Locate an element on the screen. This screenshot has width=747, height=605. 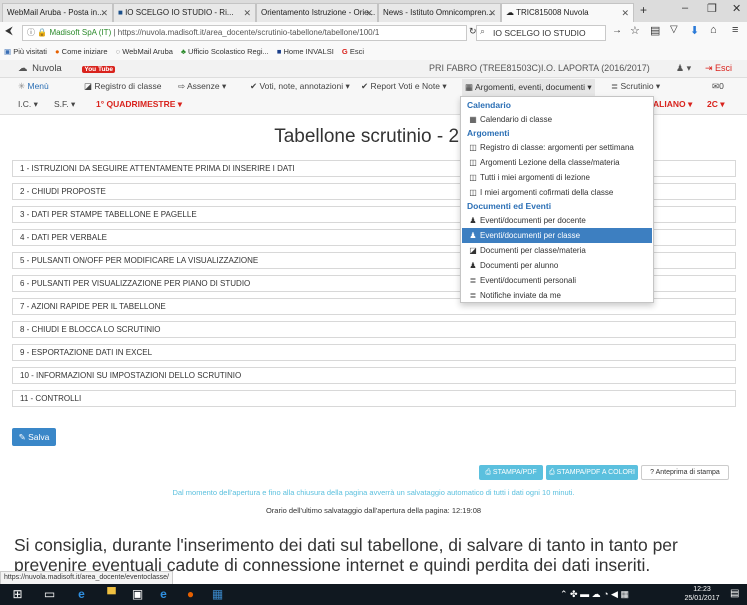
home-icon: ⌂ is located at coordinates (713, 30).